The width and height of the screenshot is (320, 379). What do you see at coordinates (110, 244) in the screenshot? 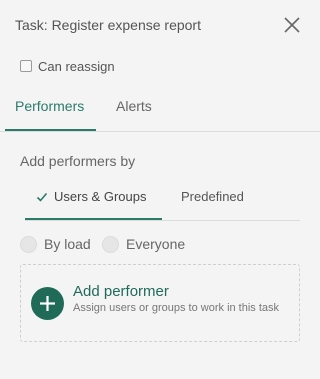
I see `everyone-radio` at bounding box center [110, 244].